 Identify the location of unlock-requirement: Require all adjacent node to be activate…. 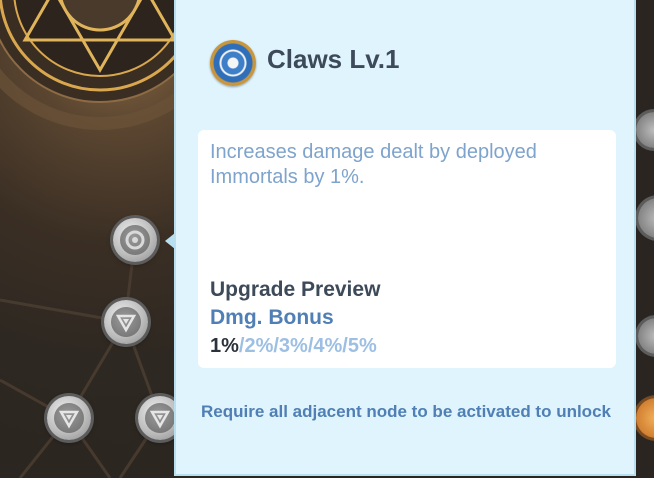
(406, 411).